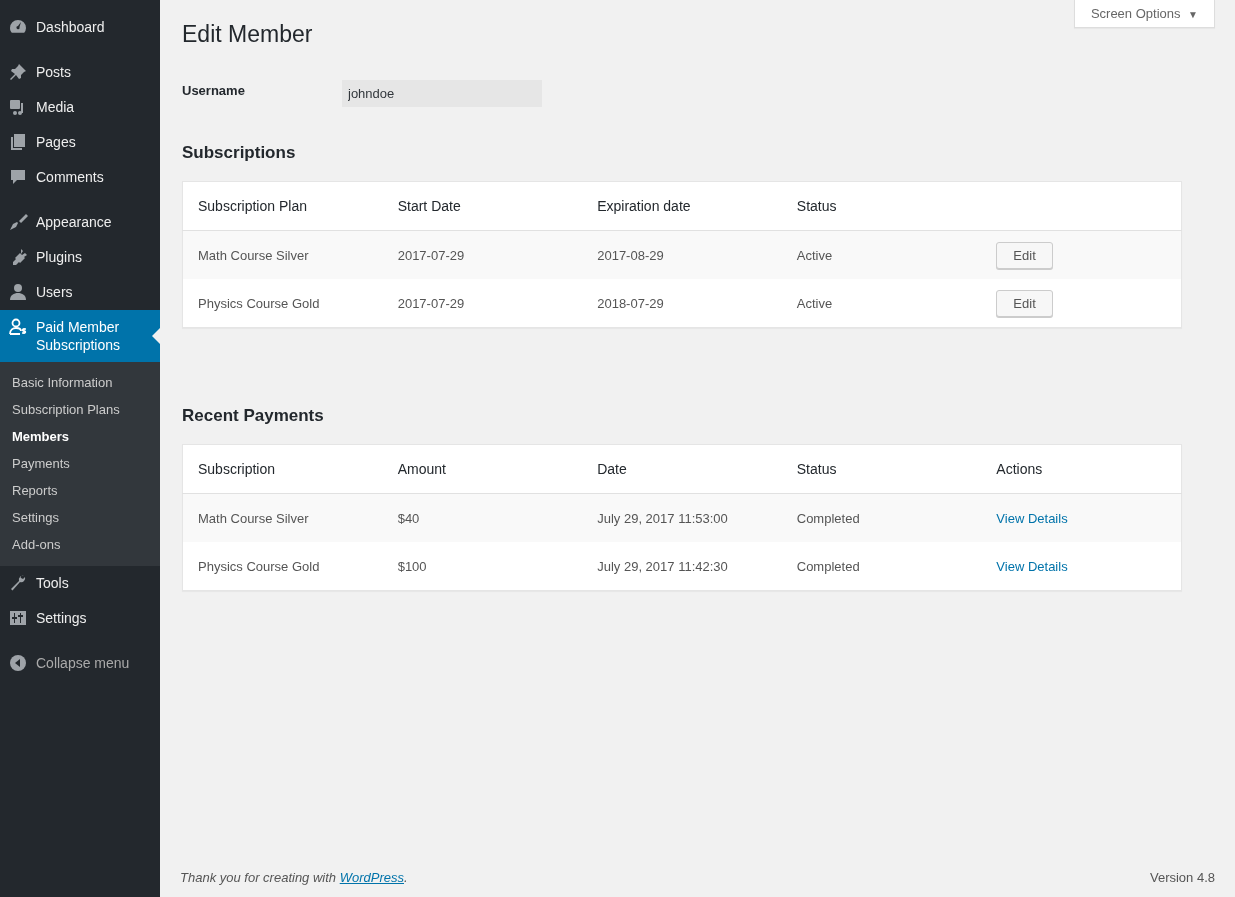  I want to click on menu-item: Posts, so click(80, 72).